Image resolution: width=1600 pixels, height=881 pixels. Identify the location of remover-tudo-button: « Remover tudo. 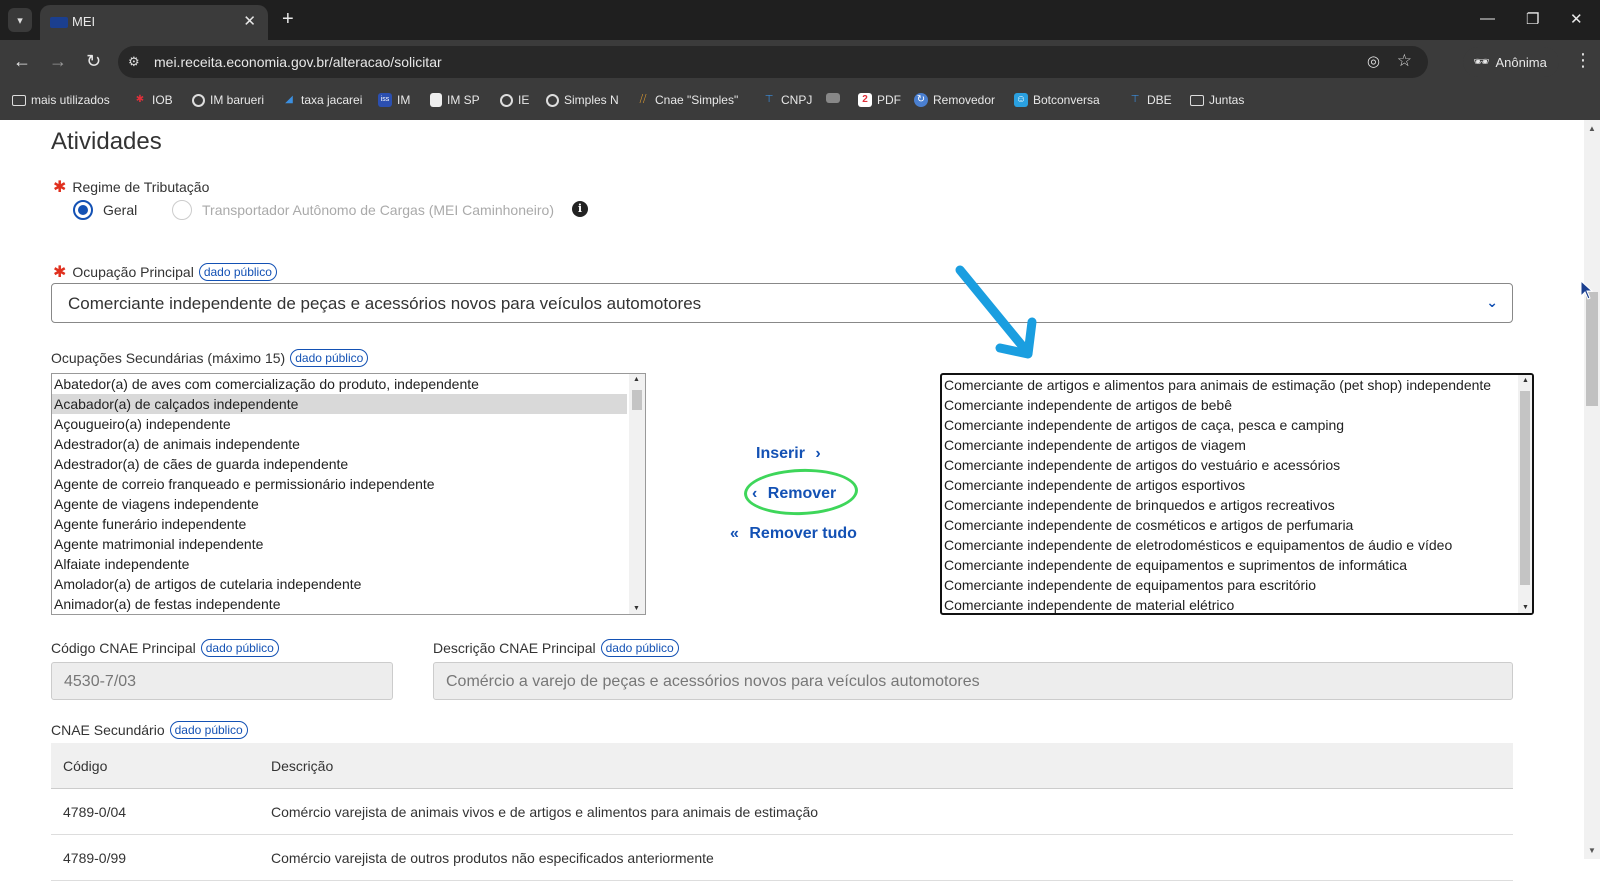
(793, 534).